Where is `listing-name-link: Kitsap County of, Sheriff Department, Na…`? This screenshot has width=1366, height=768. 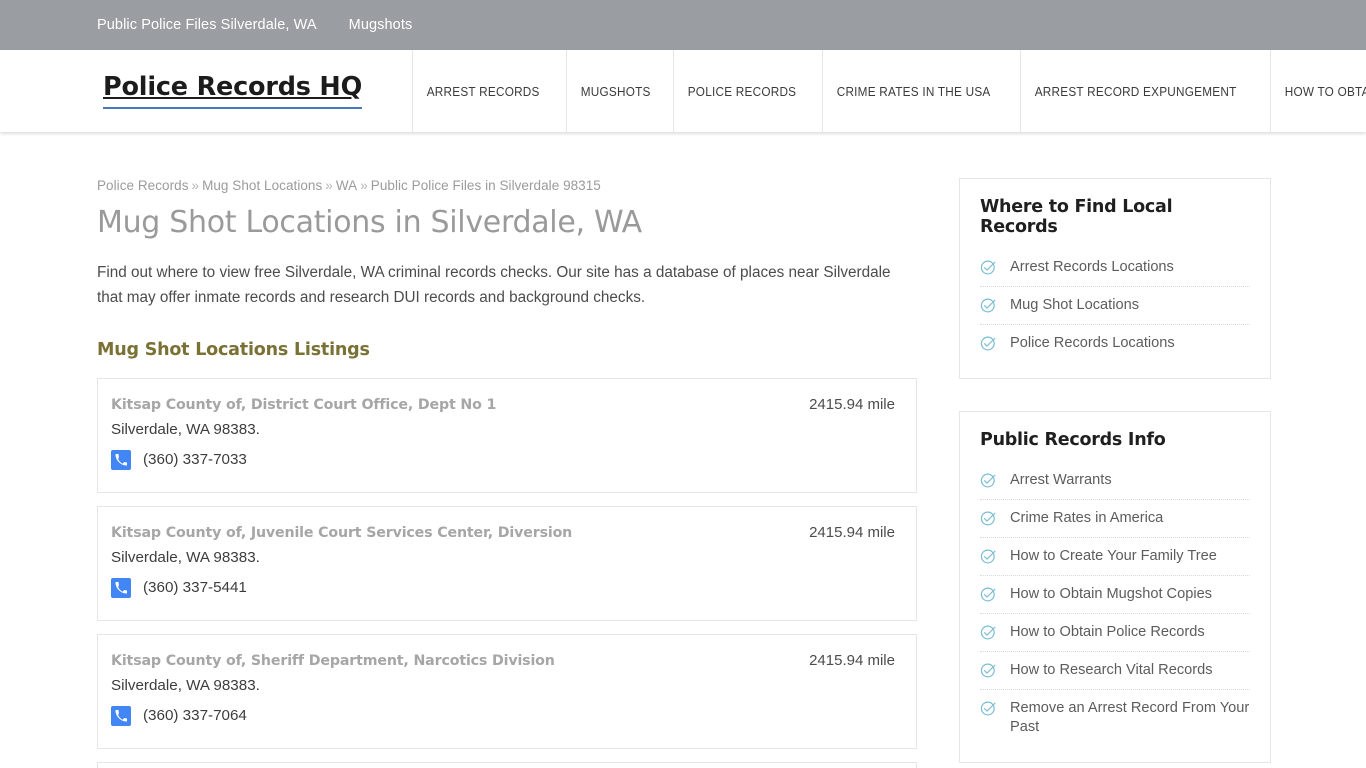
listing-name-link: Kitsap County of, Sheriff Department, Na… is located at coordinates (333, 661).